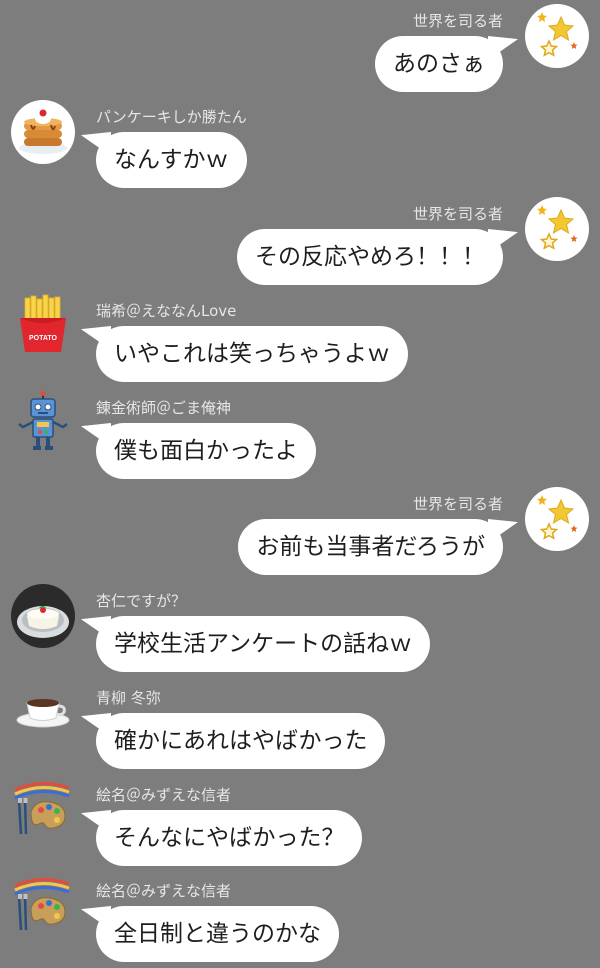 This screenshot has width=600, height=968. What do you see at coordinates (43, 132) in the screenshot?
I see `pancake-icon` at bounding box center [43, 132].